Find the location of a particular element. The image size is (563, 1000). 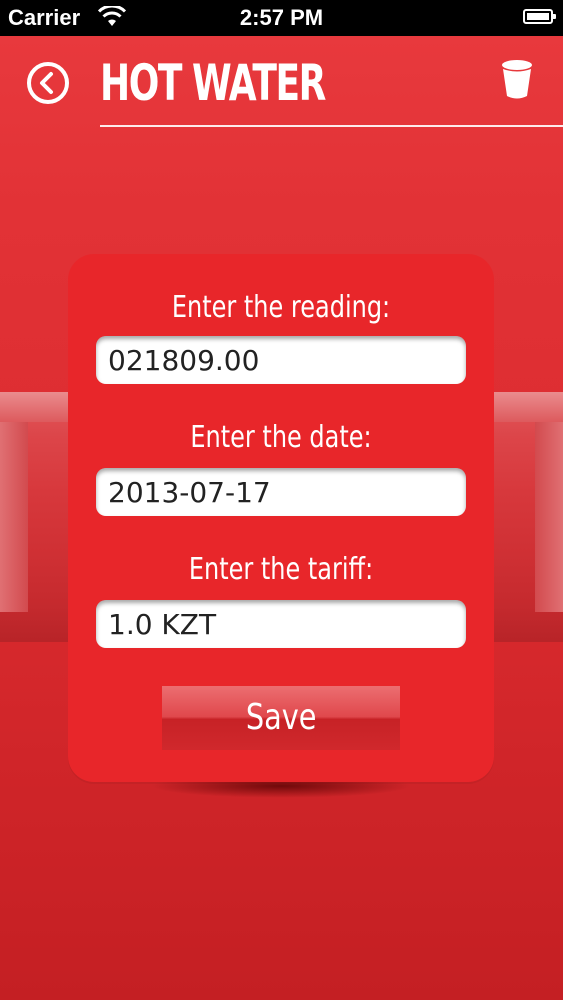

date-input is located at coordinates (281, 492).